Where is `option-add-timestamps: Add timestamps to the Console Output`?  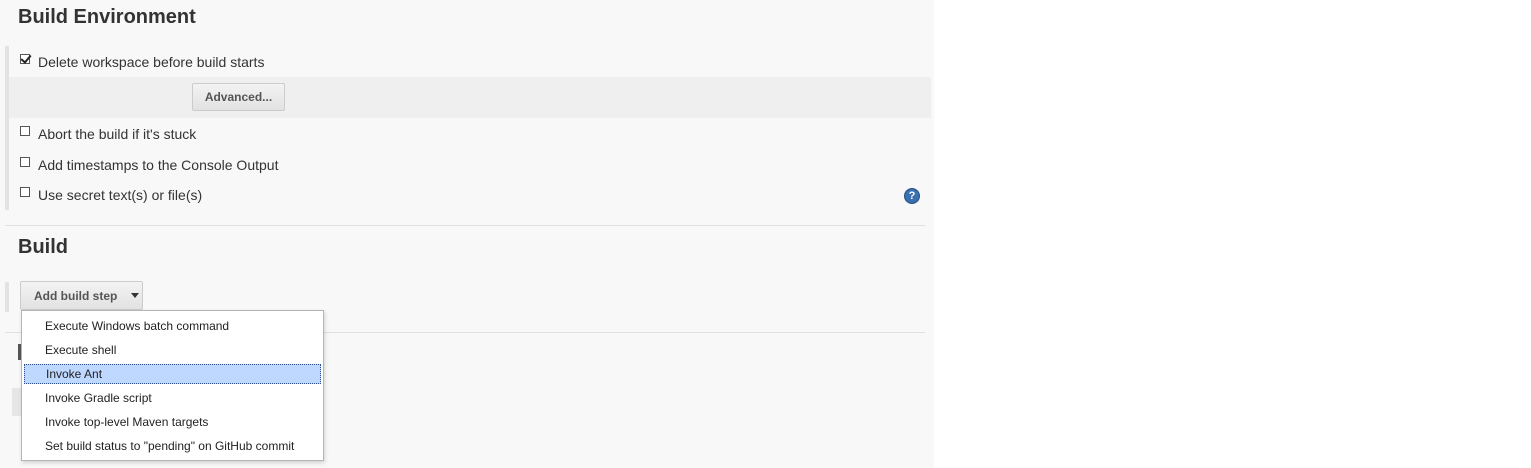 option-add-timestamps: Add timestamps to the Console Output is located at coordinates (149, 165).